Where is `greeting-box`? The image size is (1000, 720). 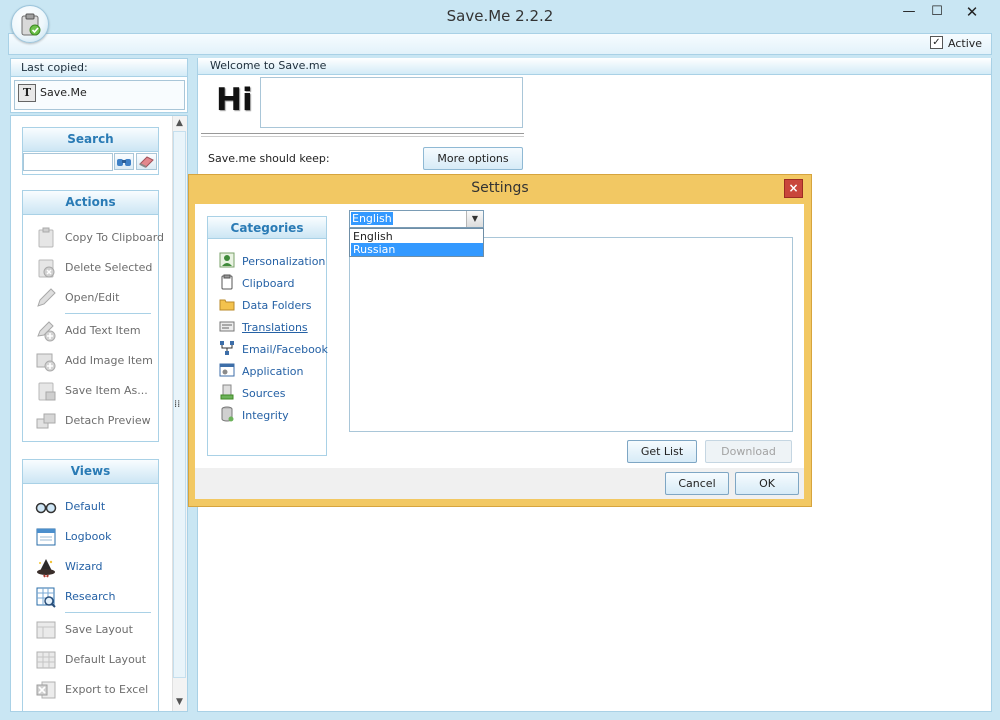 greeting-box is located at coordinates (391, 102).